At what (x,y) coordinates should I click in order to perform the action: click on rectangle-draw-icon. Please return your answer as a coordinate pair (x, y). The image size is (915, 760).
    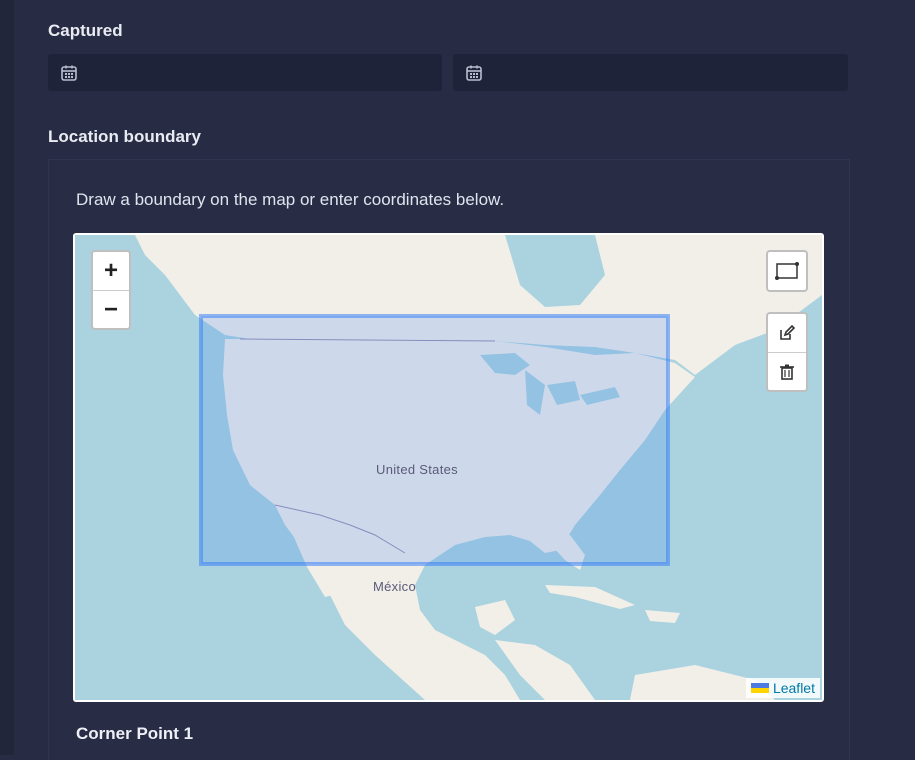
    Looking at the image, I should click on (787, 271).